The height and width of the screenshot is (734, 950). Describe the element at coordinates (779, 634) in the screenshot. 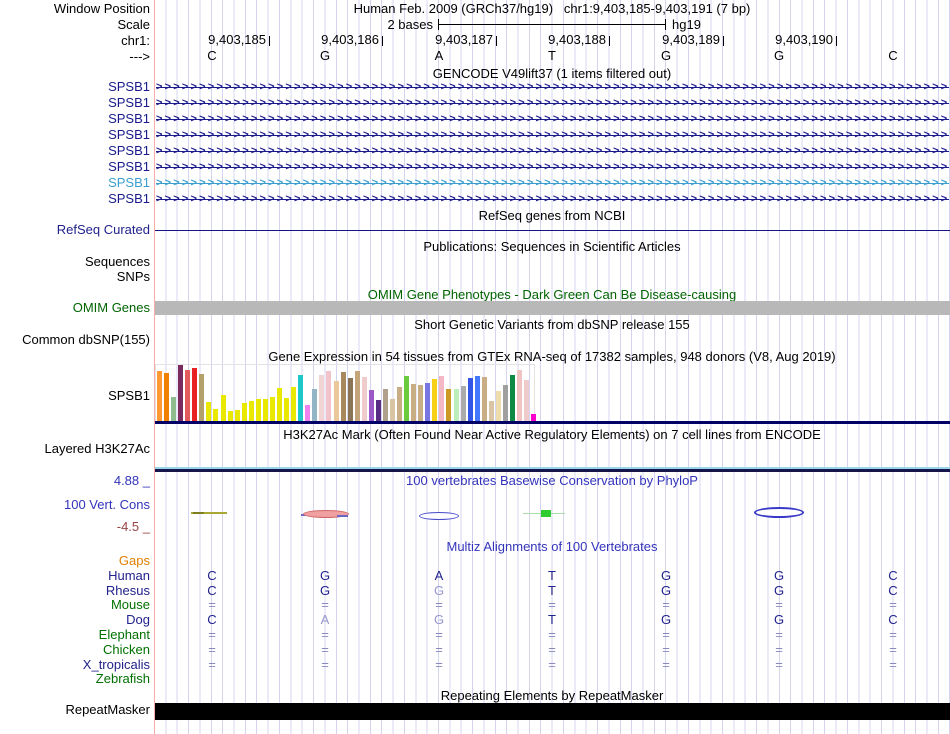

I see `alignment-base: =` at that location.